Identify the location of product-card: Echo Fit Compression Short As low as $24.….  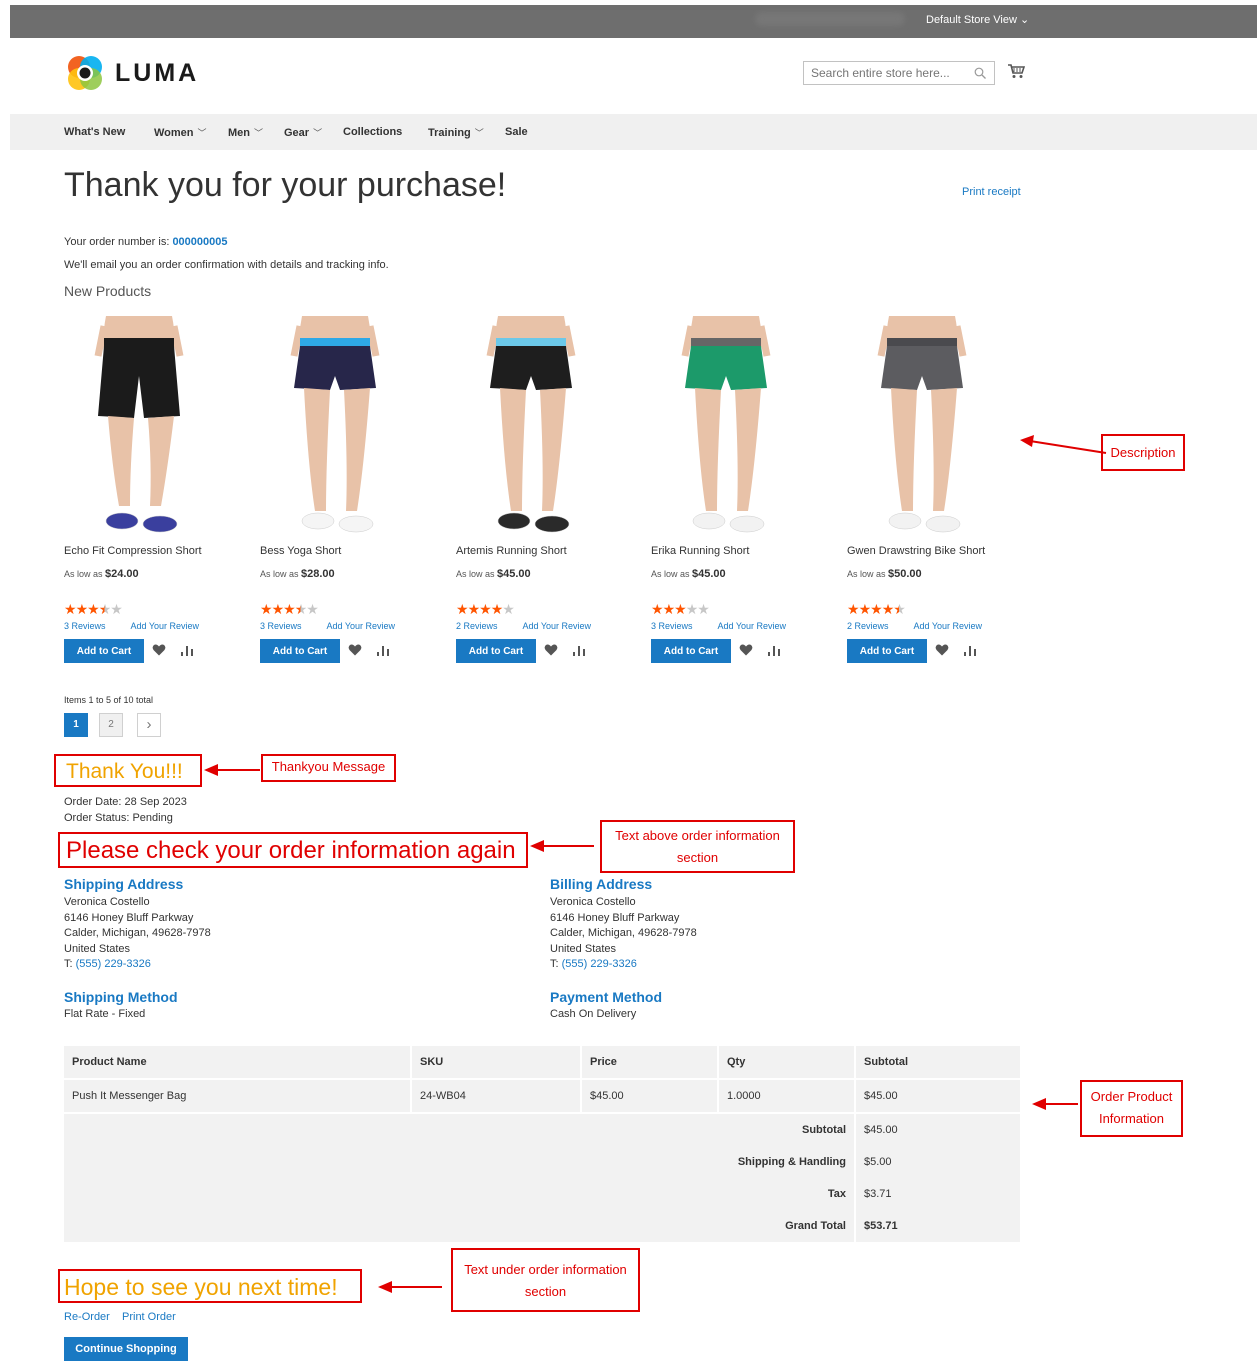
(154, 489).